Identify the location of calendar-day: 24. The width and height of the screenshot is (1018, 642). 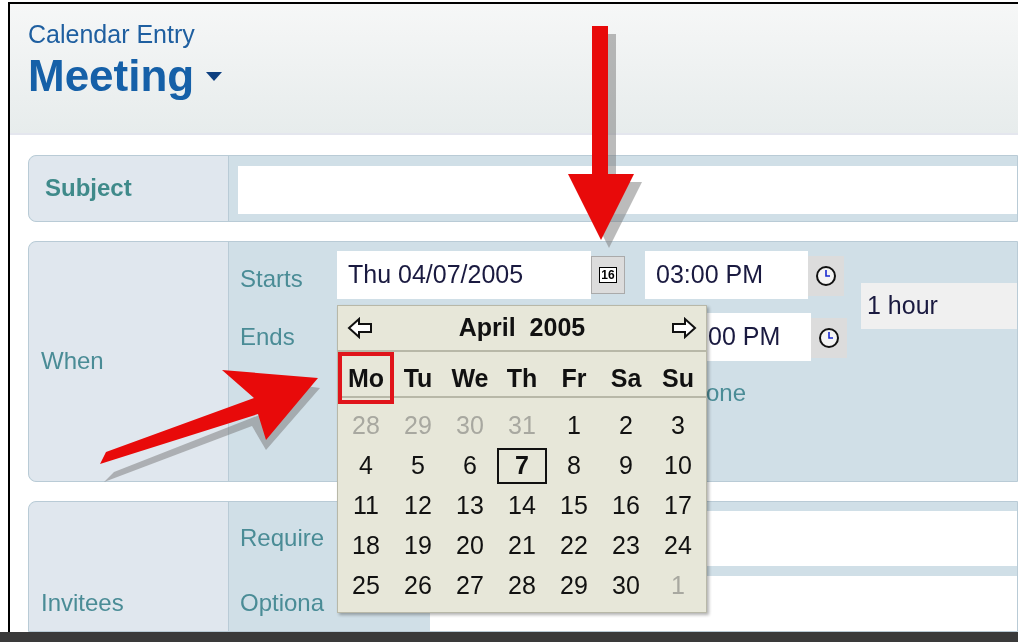
(678, 546).